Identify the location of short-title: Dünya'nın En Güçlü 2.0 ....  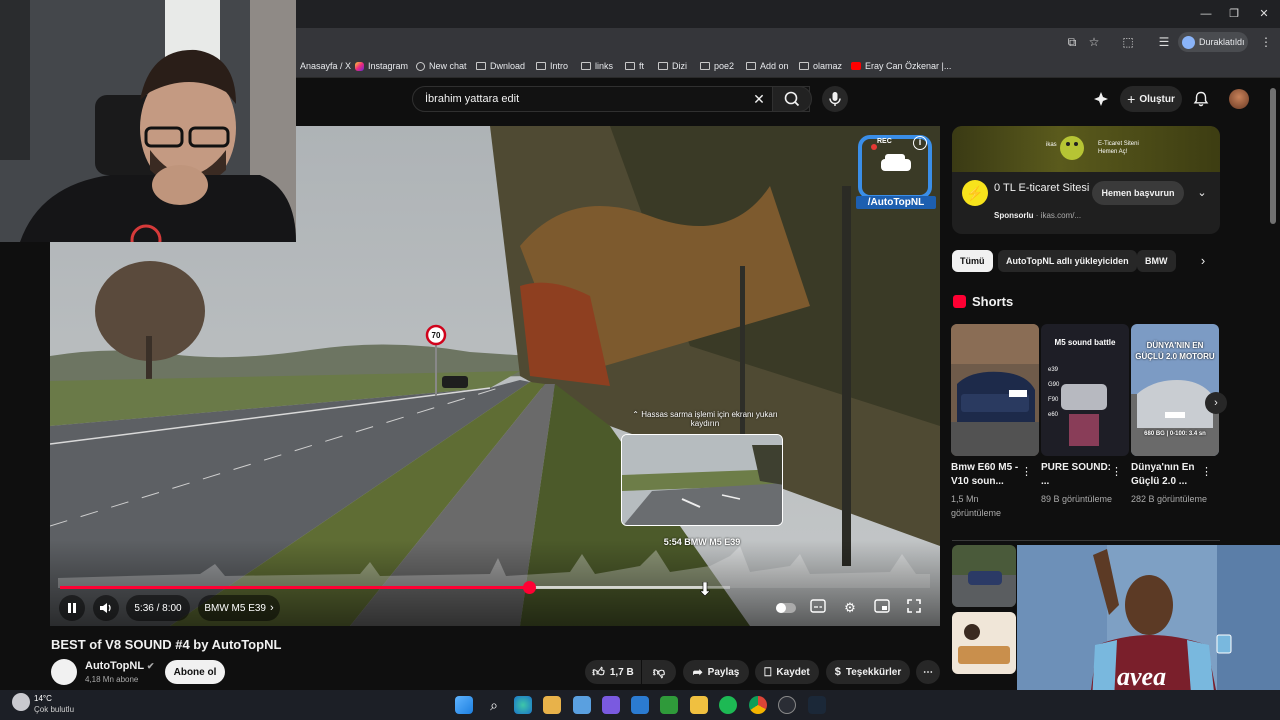
(1167, 475).